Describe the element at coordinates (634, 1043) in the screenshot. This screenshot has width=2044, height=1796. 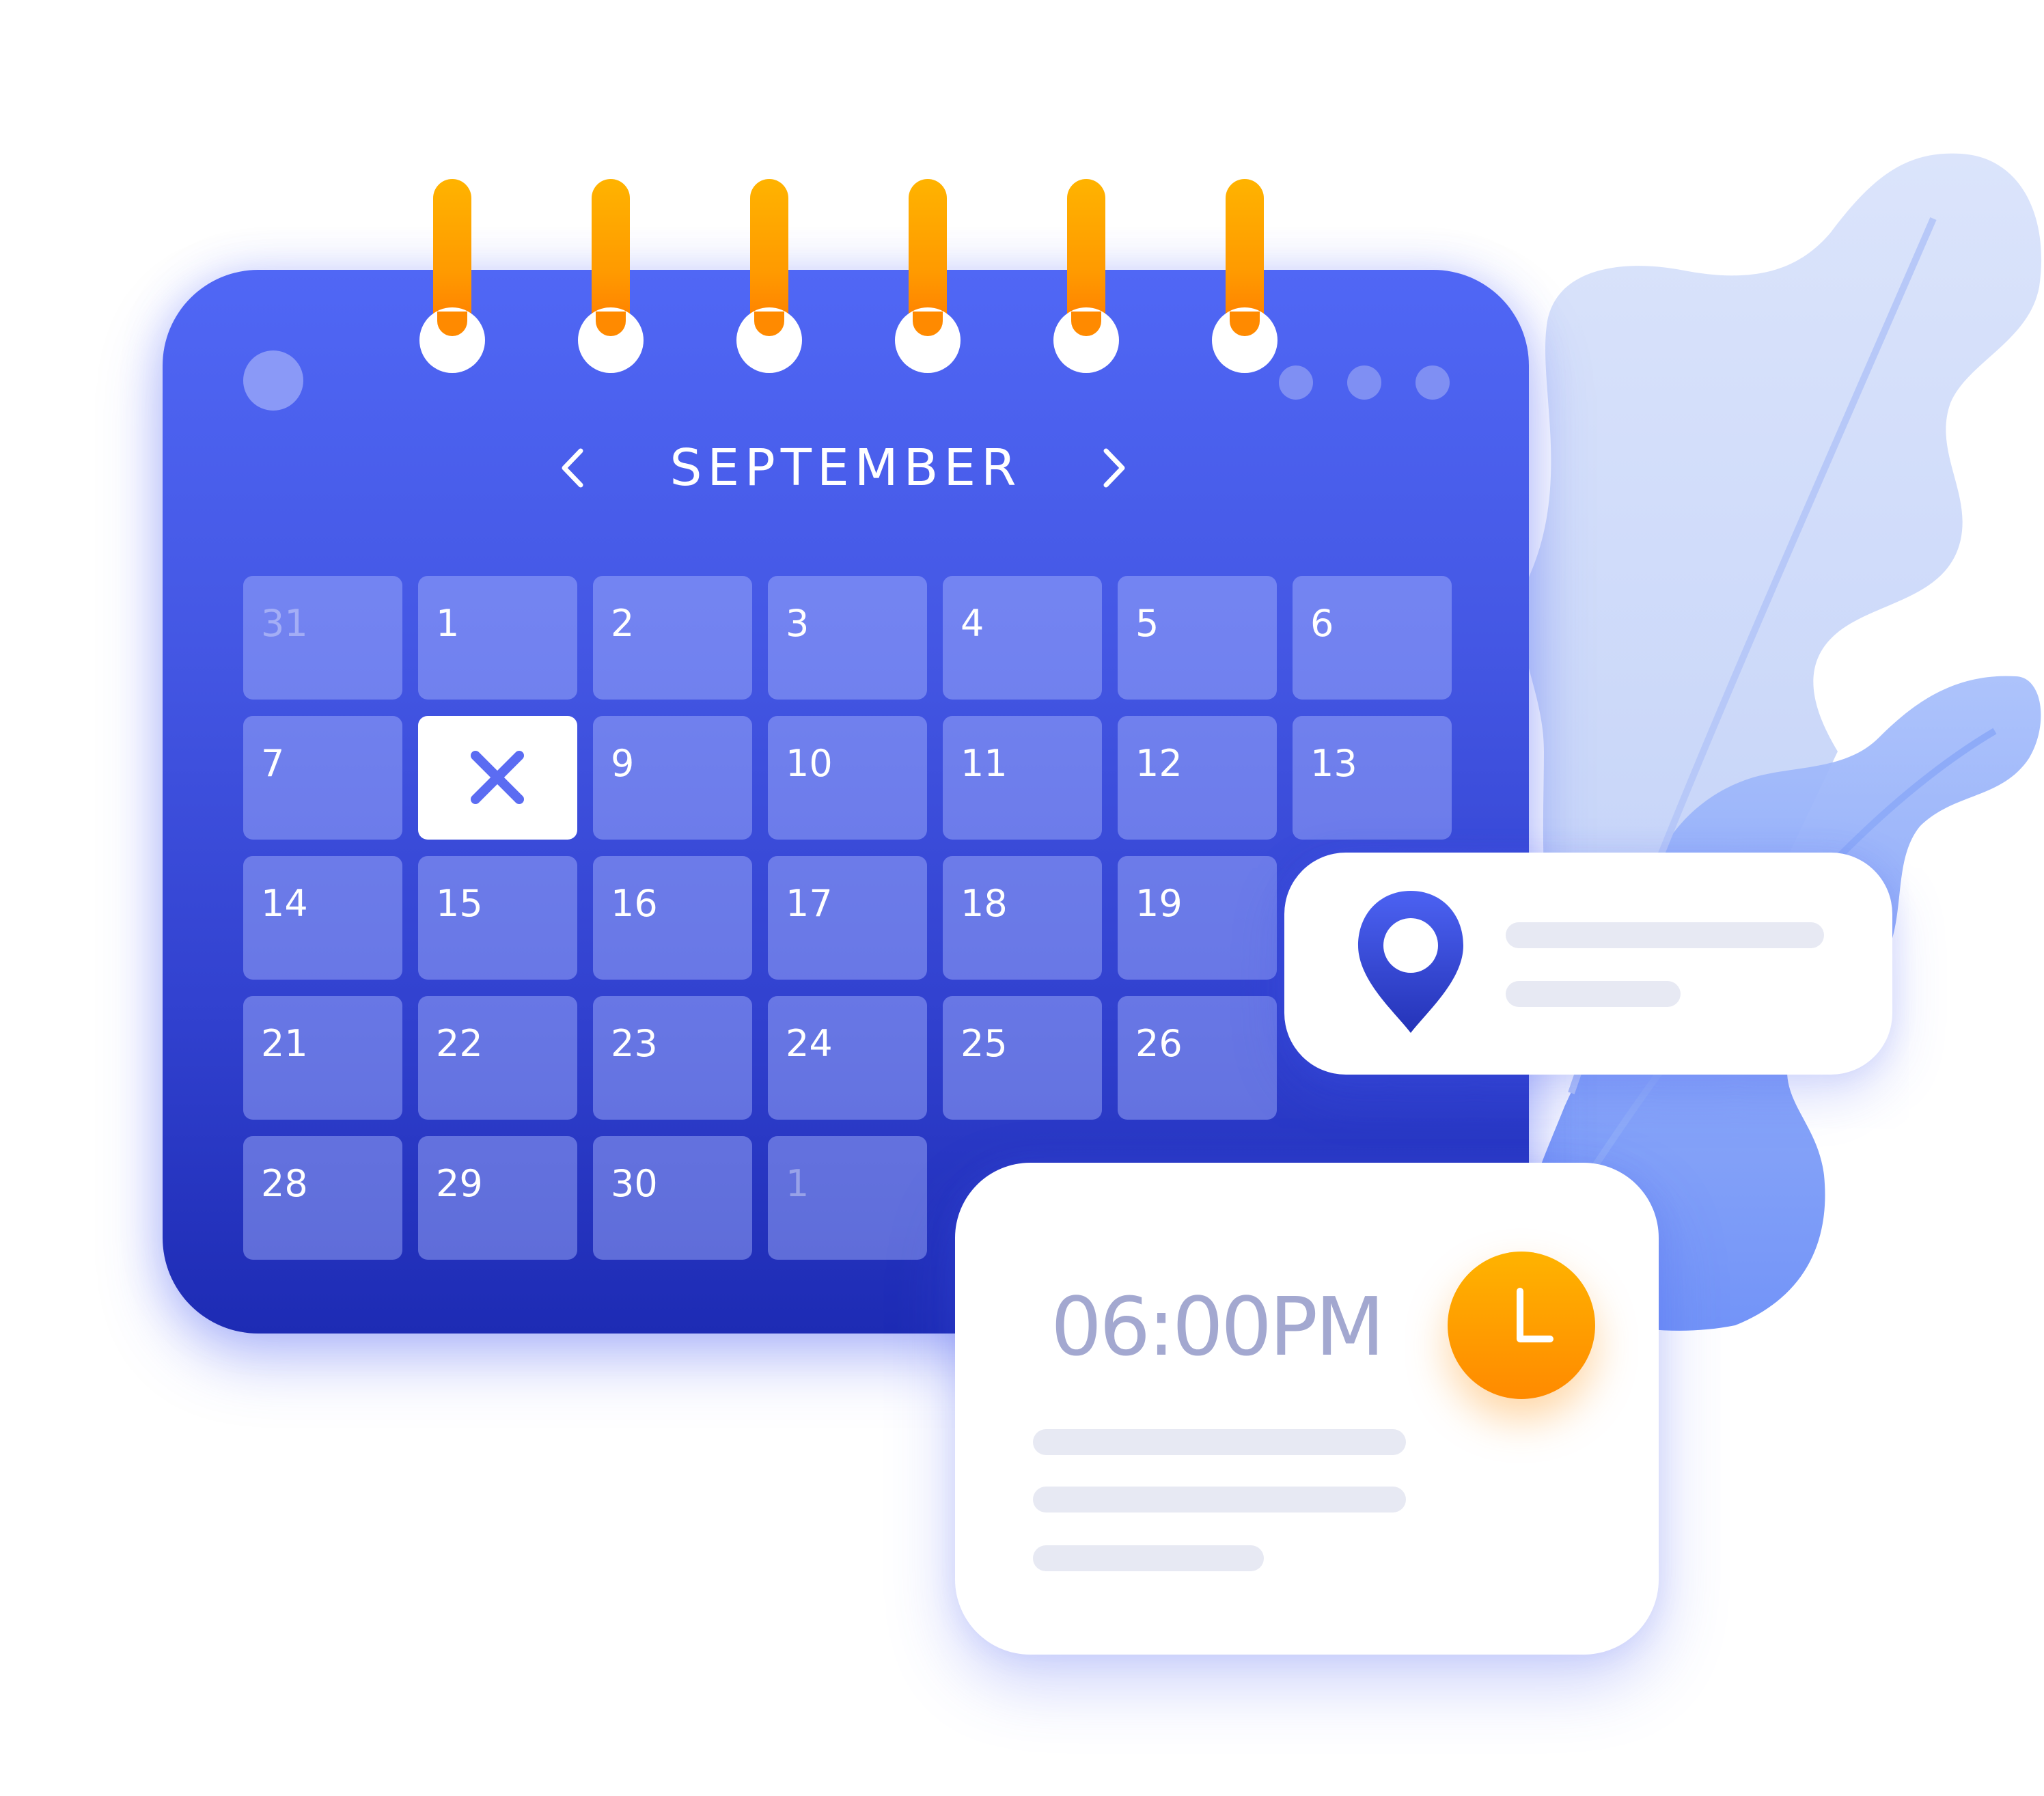
I see `day-number: 23` at that location.